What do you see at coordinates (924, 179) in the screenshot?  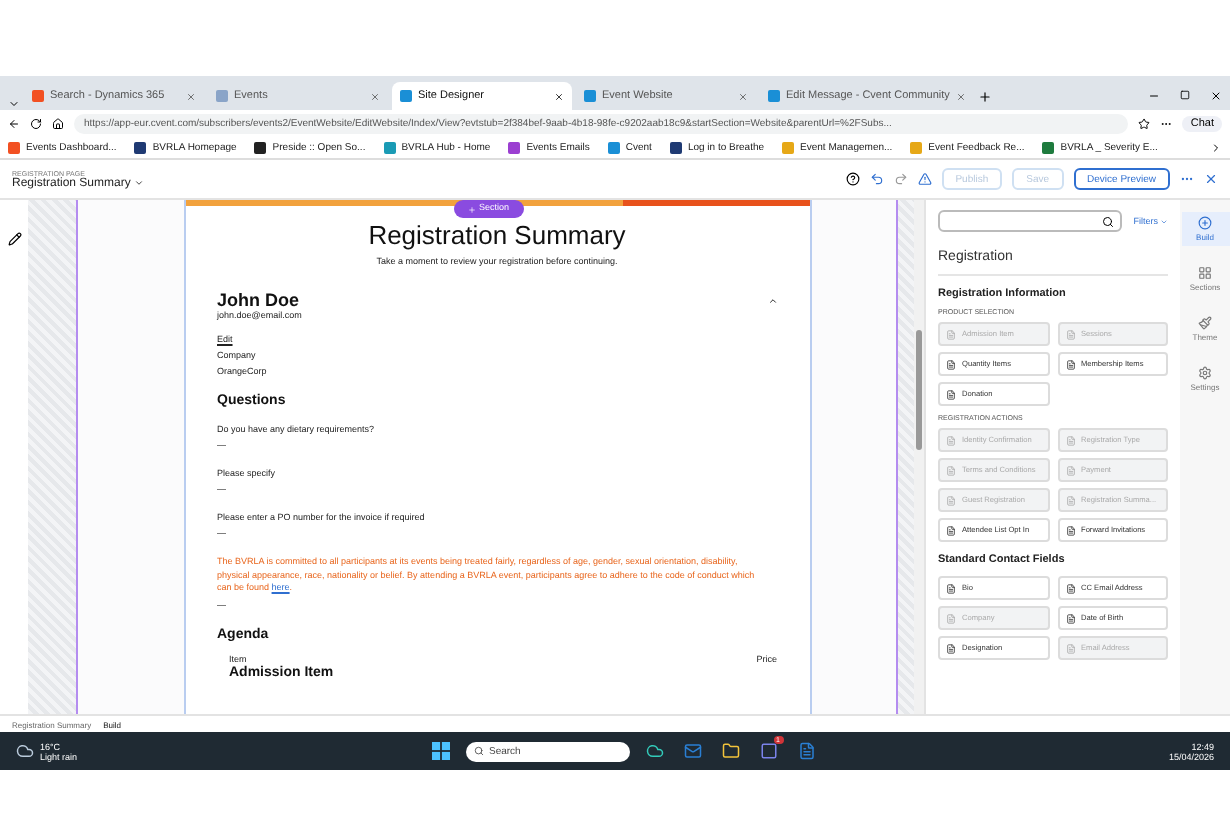 I see `warning-icon` at bounding box center [924, 179].